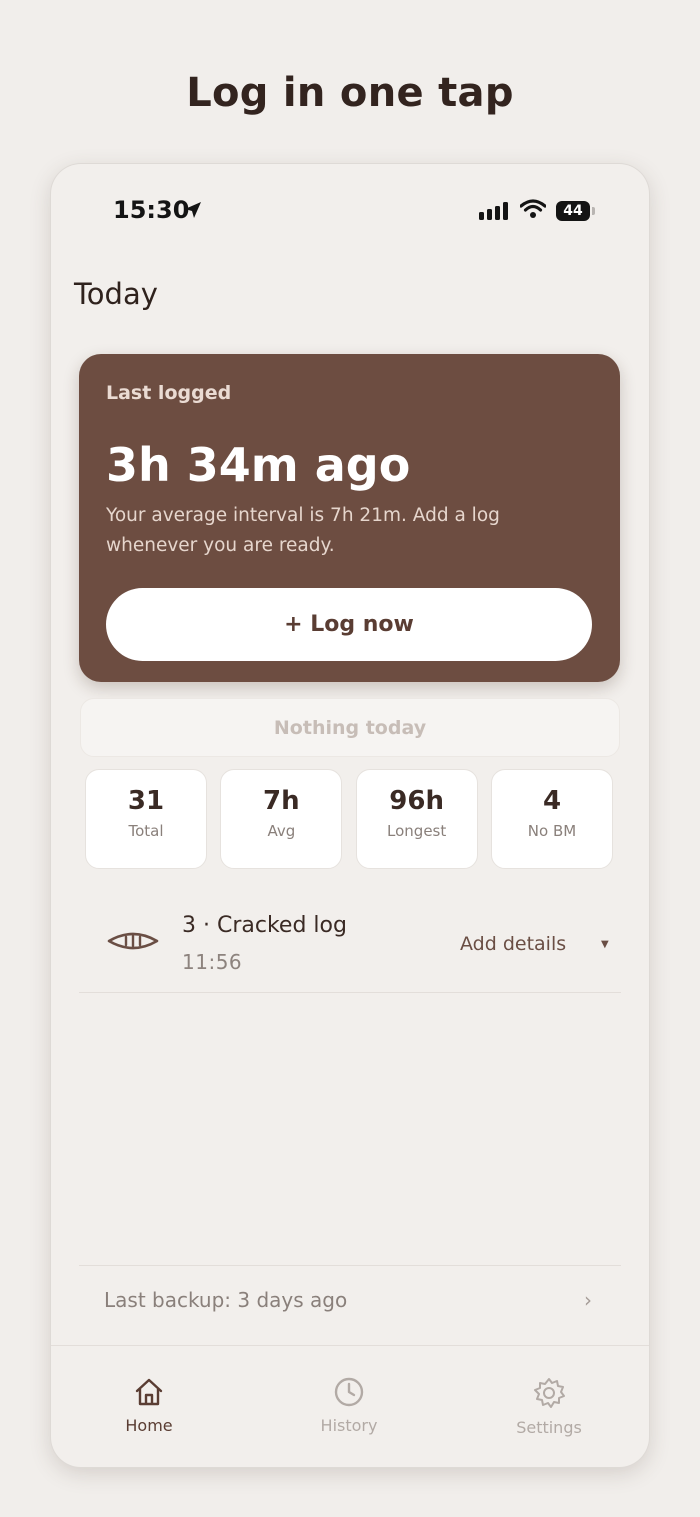 The image size is (700, 1517). Describe the element at coordinates (549, 1393) in the screenshot. I see `gear-icon` at that location.